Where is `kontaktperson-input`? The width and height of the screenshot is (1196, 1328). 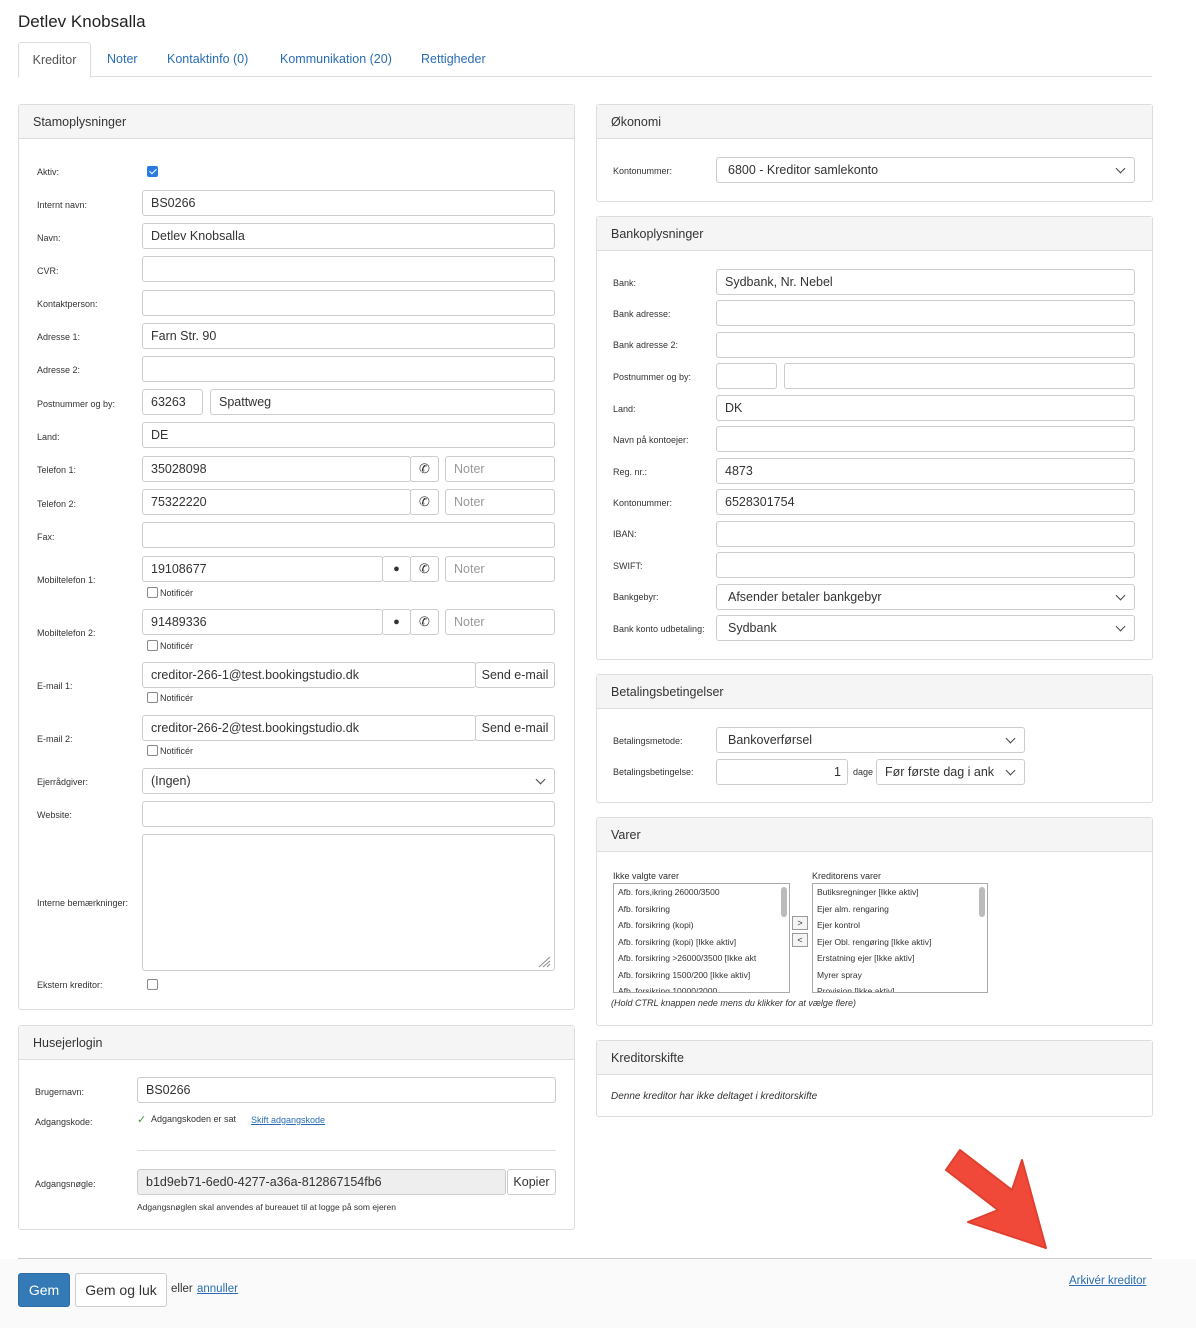 kontaktperson-input is located at coordinates (348, 303).